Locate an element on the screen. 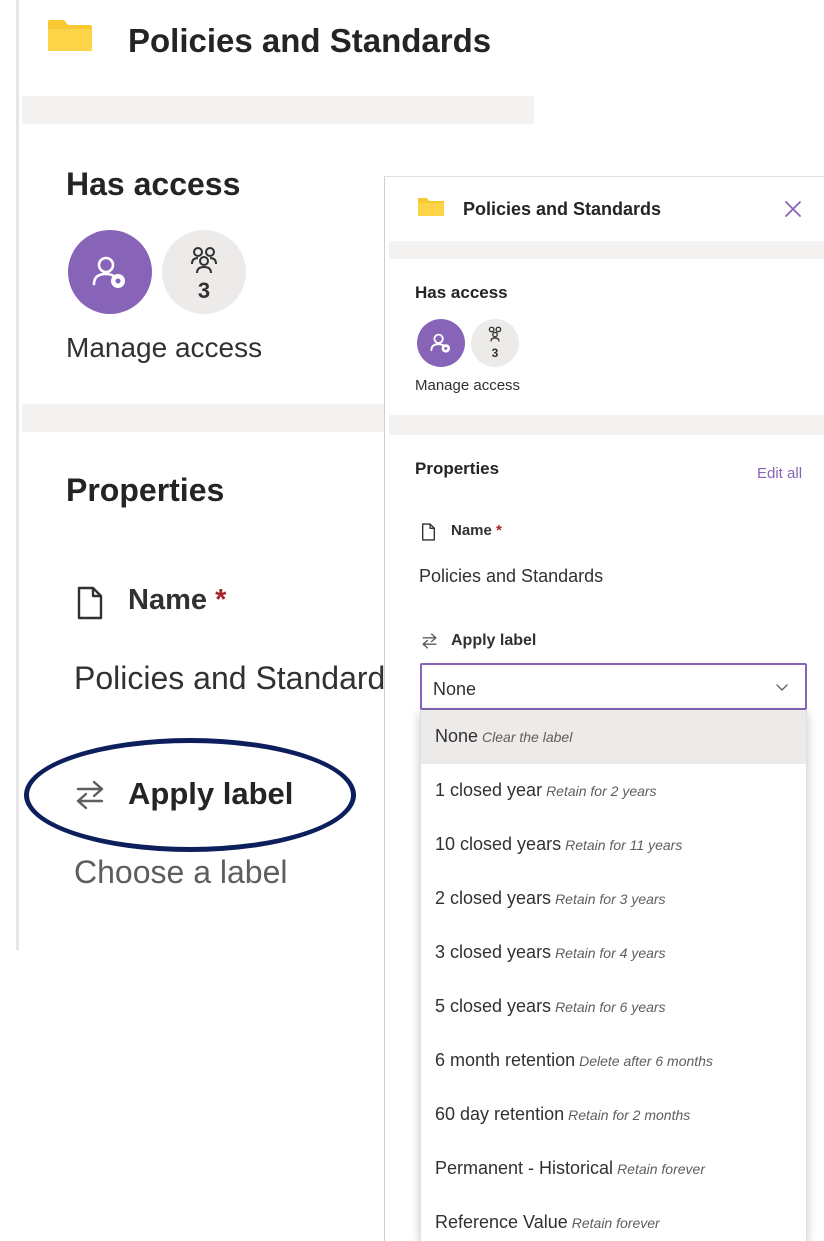 The height and width of the screenshot is (1241, 824). label-option-3-closed-years: 3 closed years Retain for 4 years is located at coordinates (613, 953).